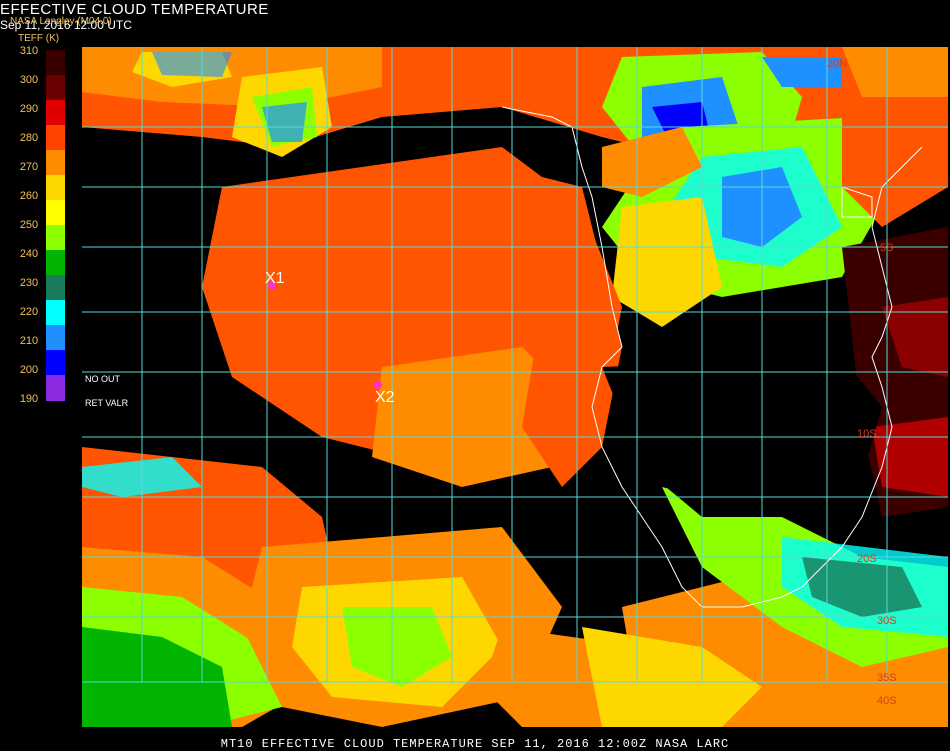 The image size is (950, 751). I want to click on marker-x1-label: X1, so click(275, 278).